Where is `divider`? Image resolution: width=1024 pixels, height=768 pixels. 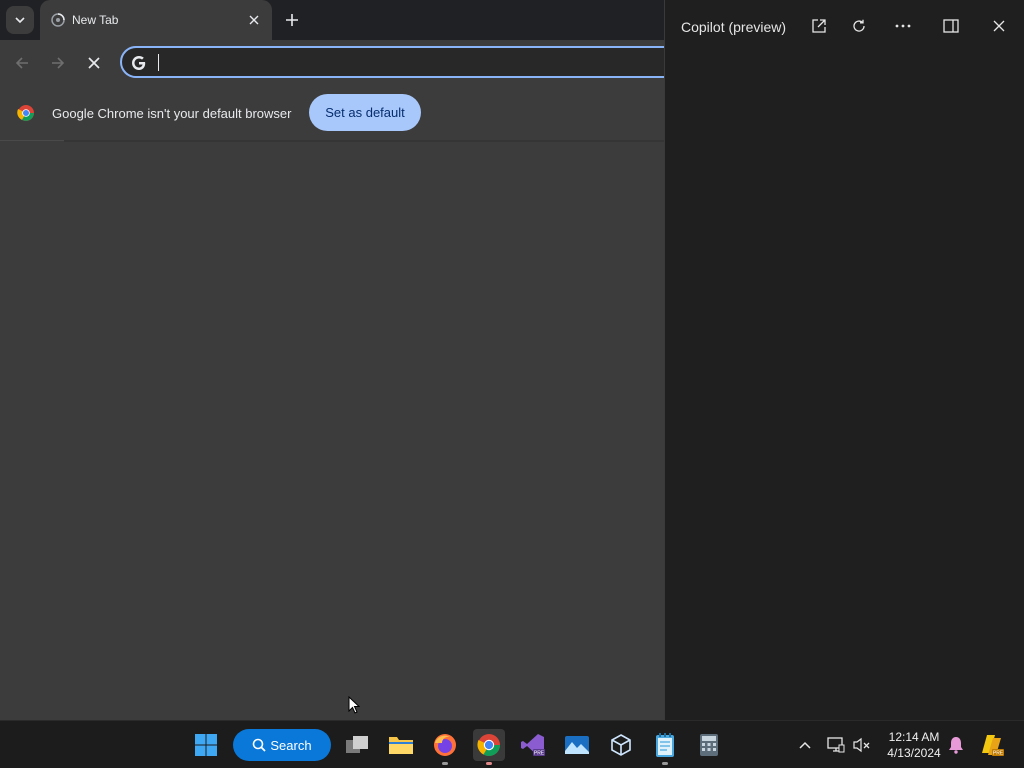 divider is located at coordinates (364, 141).